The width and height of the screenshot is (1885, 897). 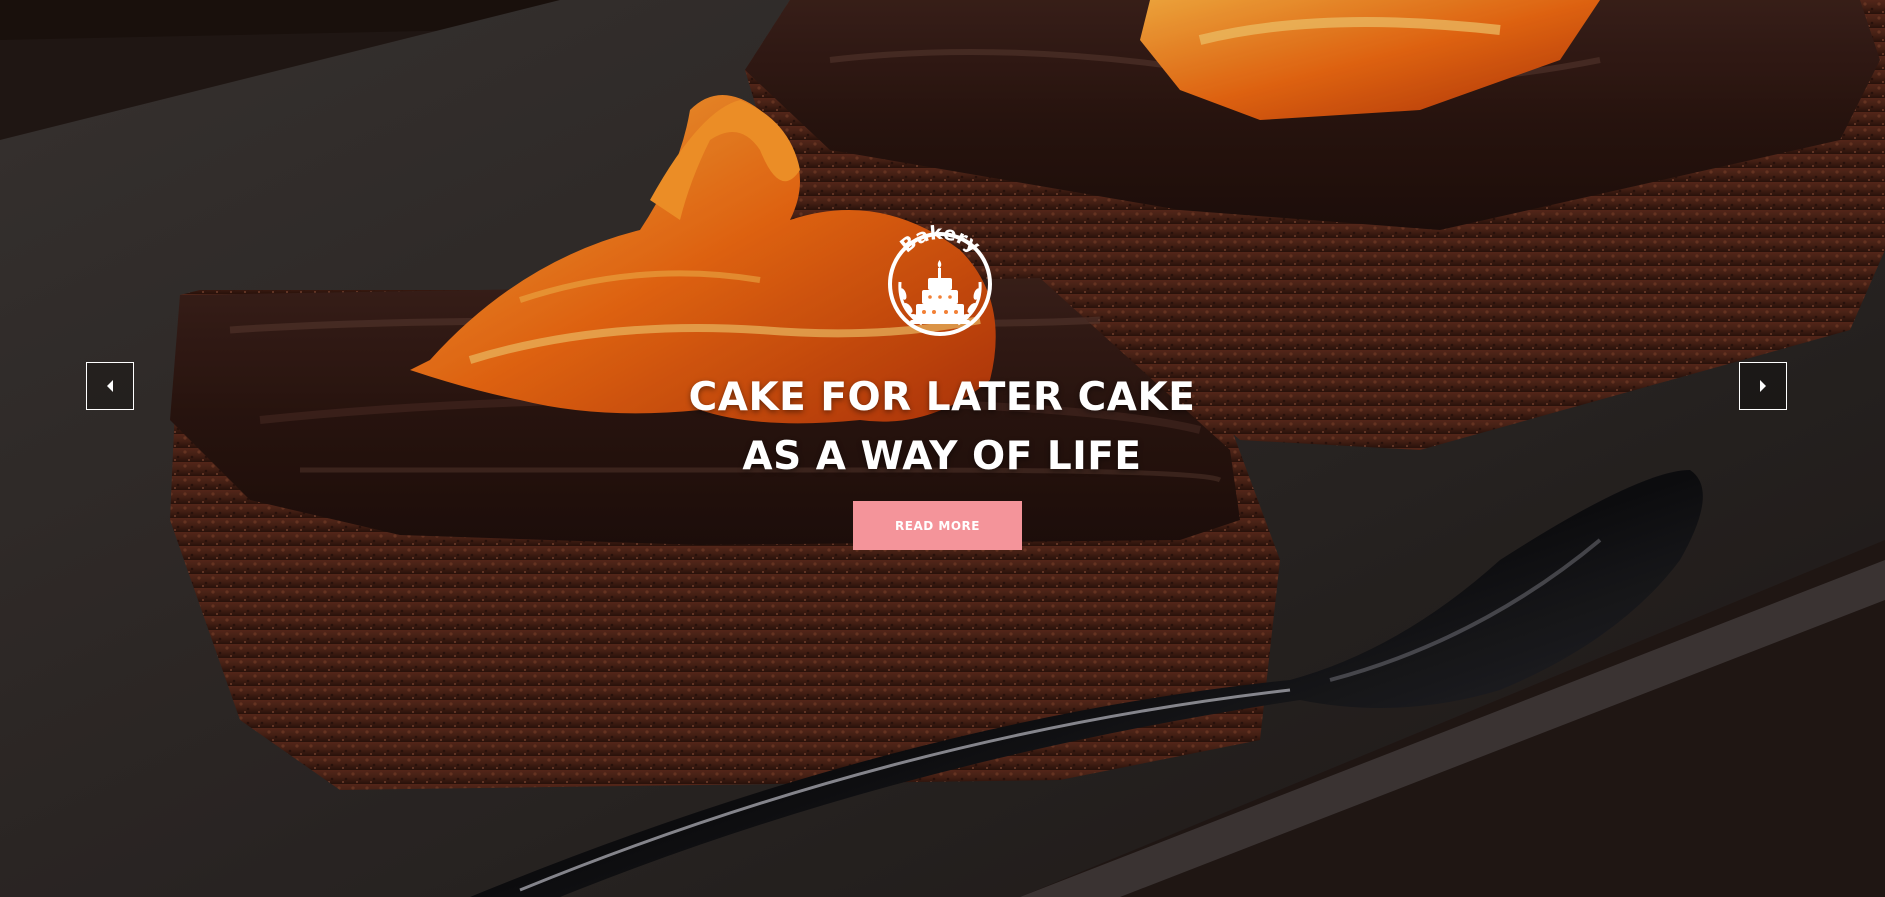 I want to click on caret-left-icon, so click(x=110, y=386).